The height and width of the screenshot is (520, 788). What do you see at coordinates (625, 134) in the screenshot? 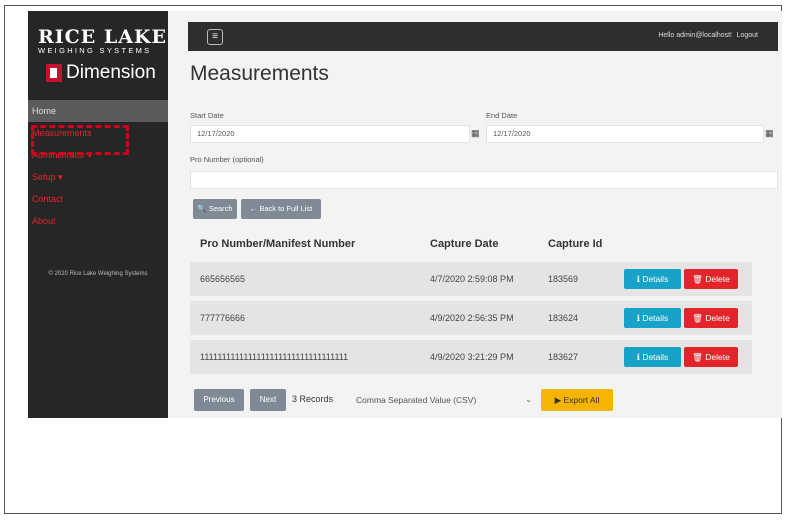
I see `end-date-input: 12/17/2020` at bounding box center [625, 134].